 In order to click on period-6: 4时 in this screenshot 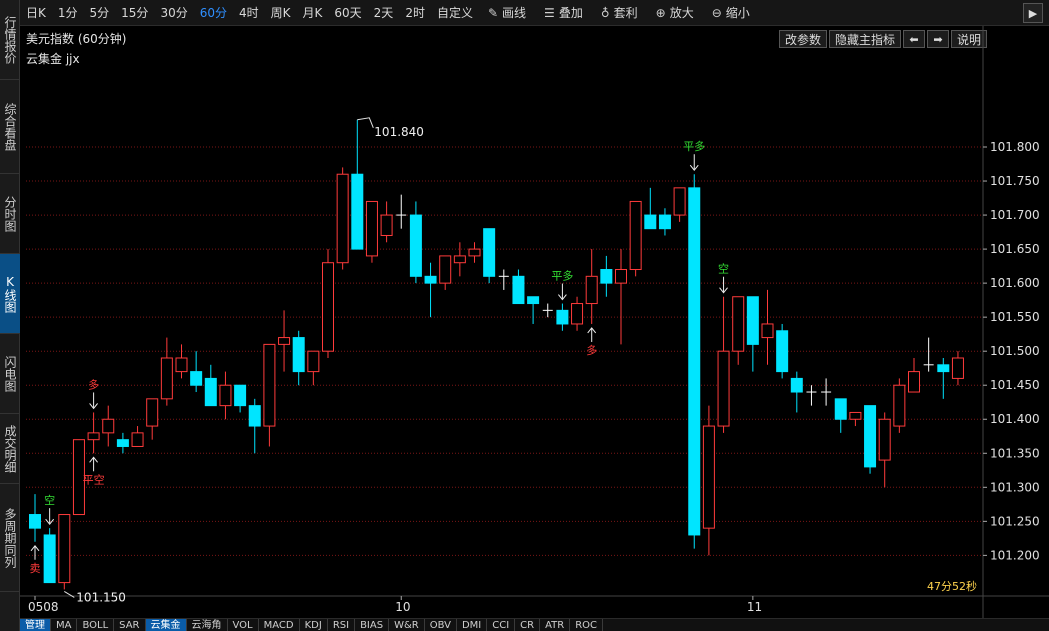, I will do `click(249, 13)`.